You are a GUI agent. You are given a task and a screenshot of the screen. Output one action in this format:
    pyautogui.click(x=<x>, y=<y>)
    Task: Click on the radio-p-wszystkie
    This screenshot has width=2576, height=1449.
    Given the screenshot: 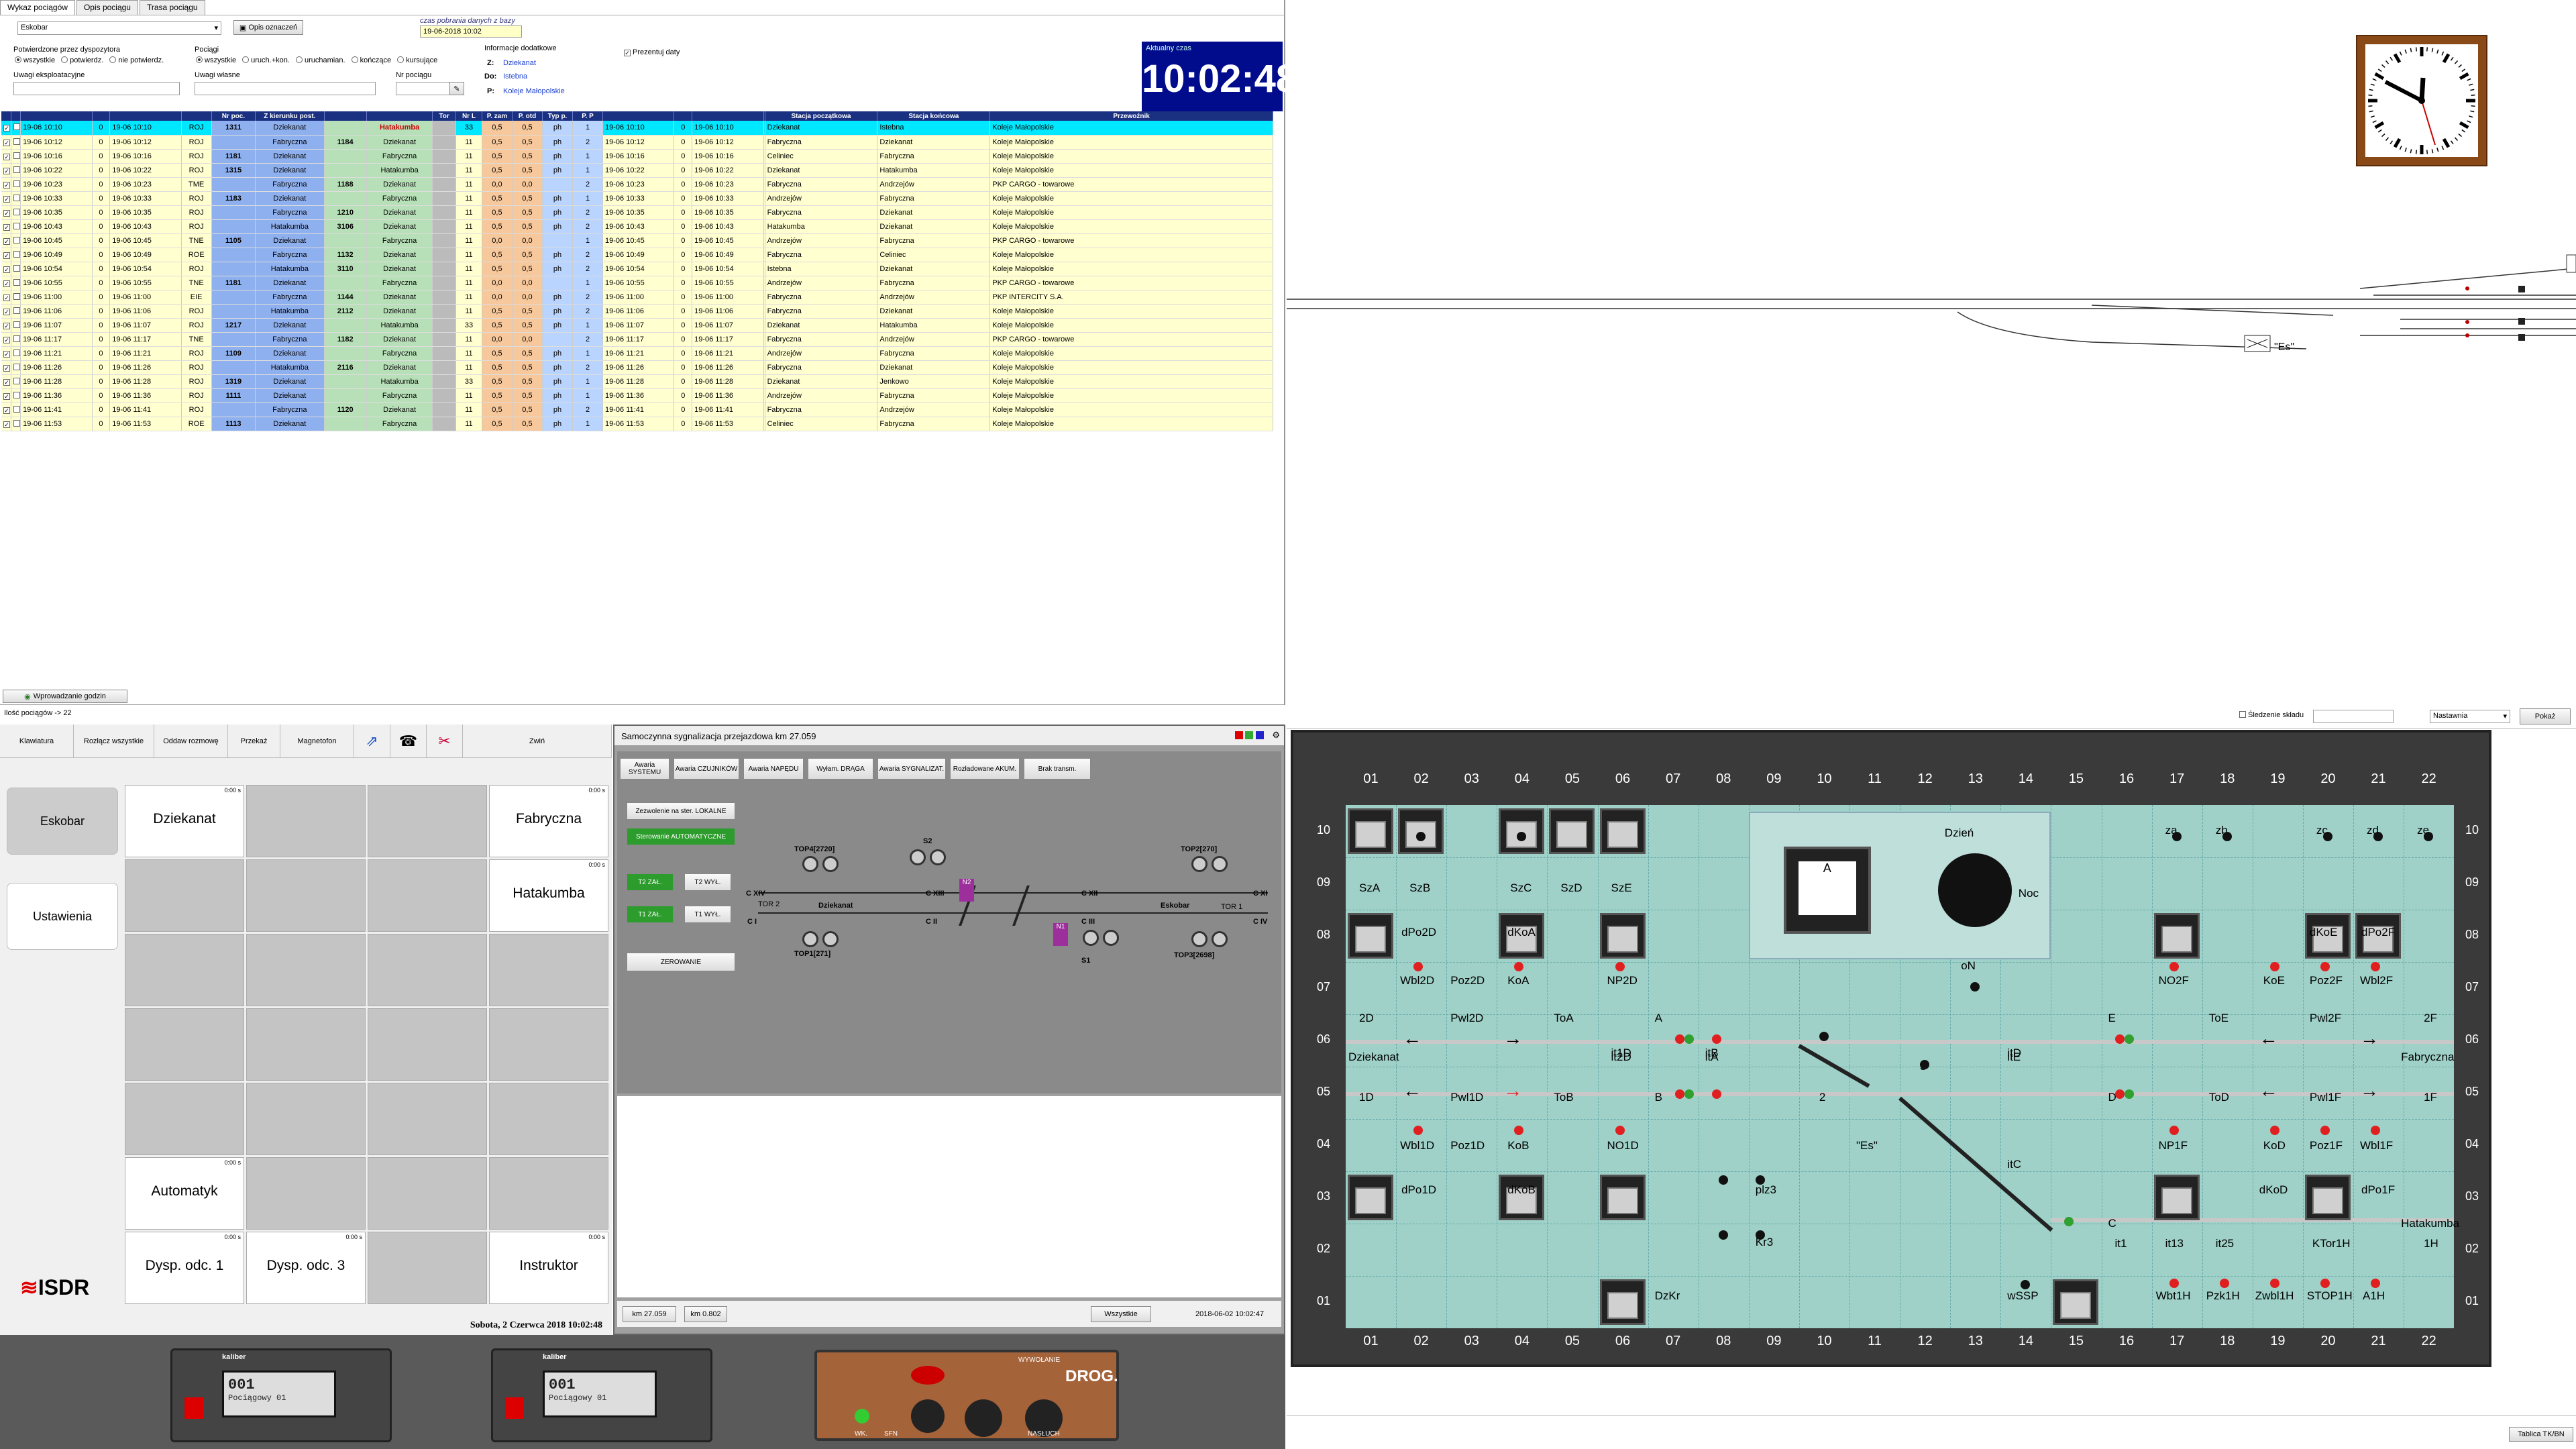 What is the action you would take?
    pyautogui.click(x=199, y=59)
    